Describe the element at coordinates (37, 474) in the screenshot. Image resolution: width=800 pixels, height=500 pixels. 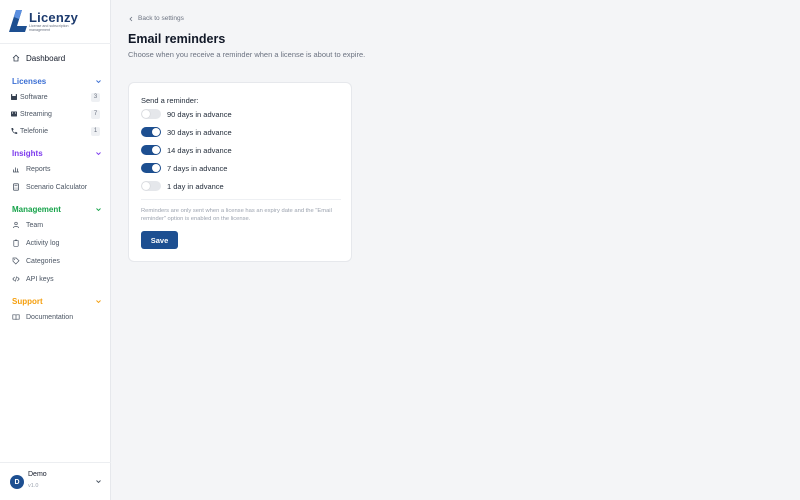
I see `user-name: Demo` at that location.